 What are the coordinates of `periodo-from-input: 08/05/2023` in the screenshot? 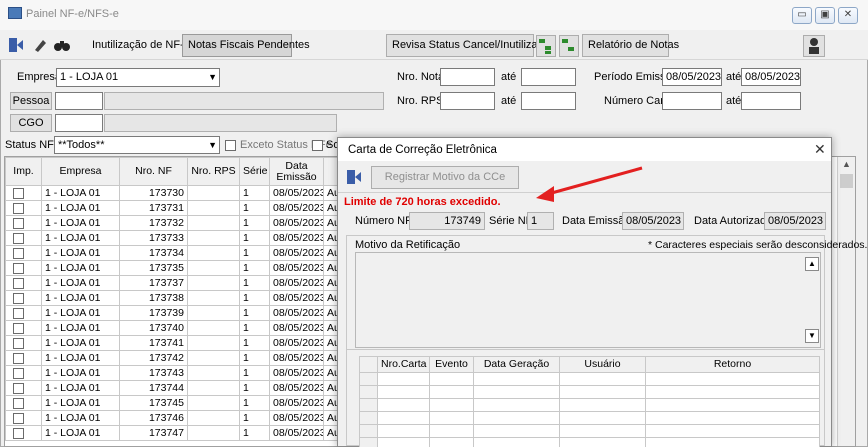 It's located at (692, 77).